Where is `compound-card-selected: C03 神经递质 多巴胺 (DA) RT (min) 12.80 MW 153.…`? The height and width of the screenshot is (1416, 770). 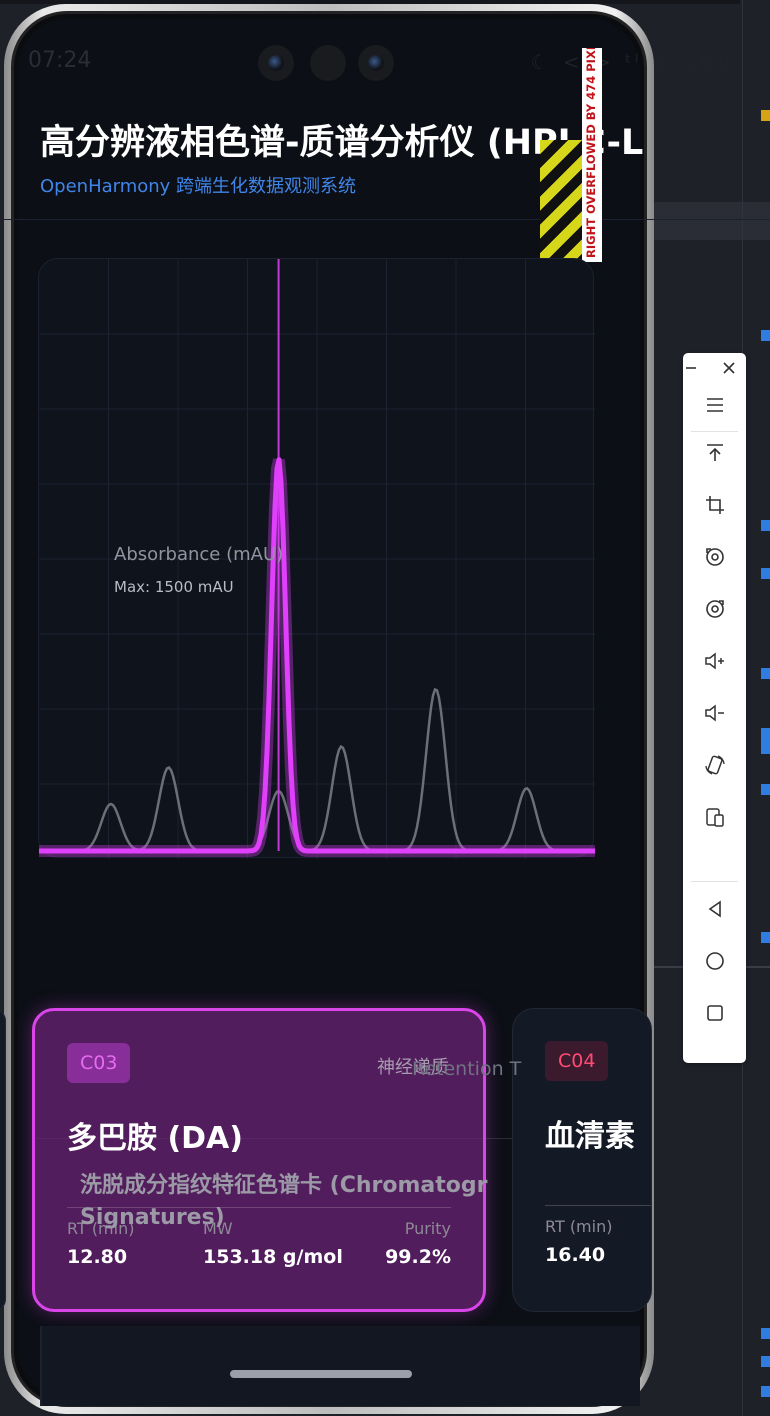
compound-card-selected: C03 神经递质 多巴胺 (DA) RT (min) 12.80 MW 153.… is located at coordinates (259, 1160).